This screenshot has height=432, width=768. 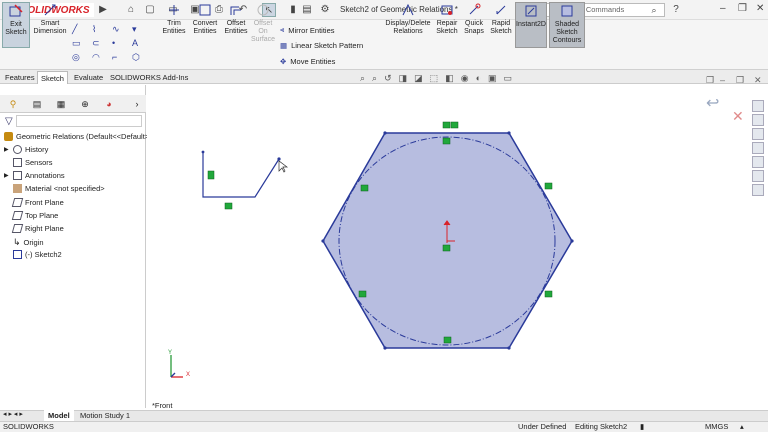 I want to click on tree-item-sketch2: (-) Sketch2, so click(x=33, y=254).